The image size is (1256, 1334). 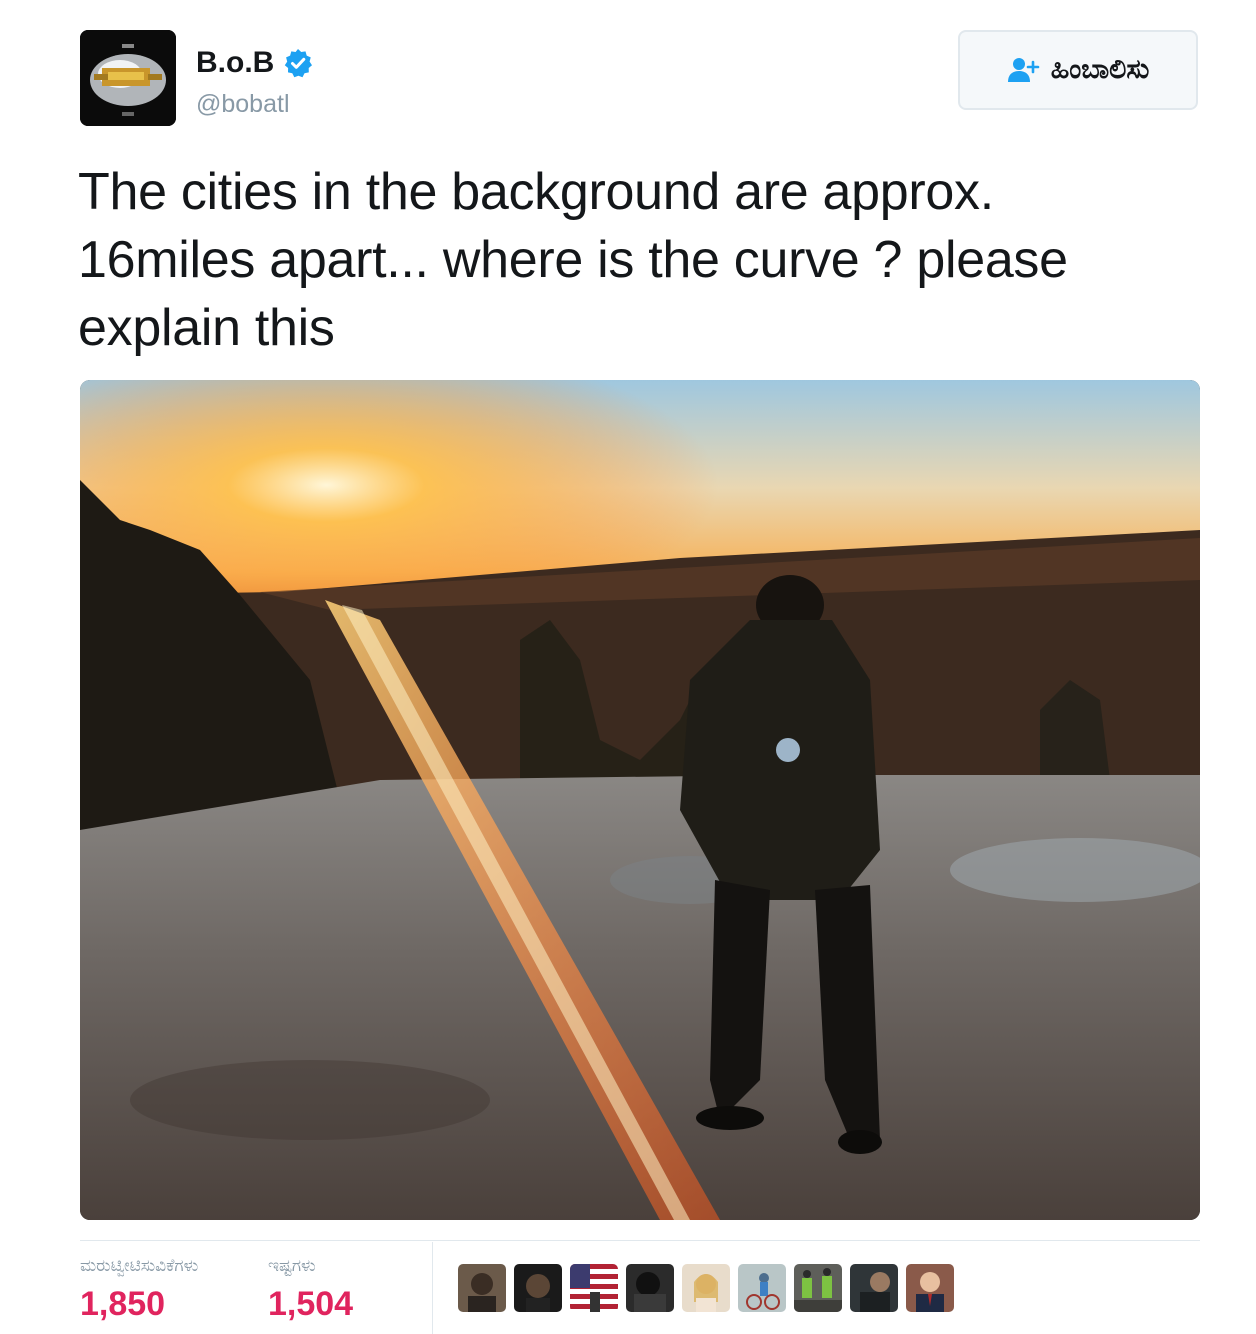 What do you see at coordinates (299, 63) in the screenshot?
I see `verified-badge-icon` at bounding box center [299, 63].